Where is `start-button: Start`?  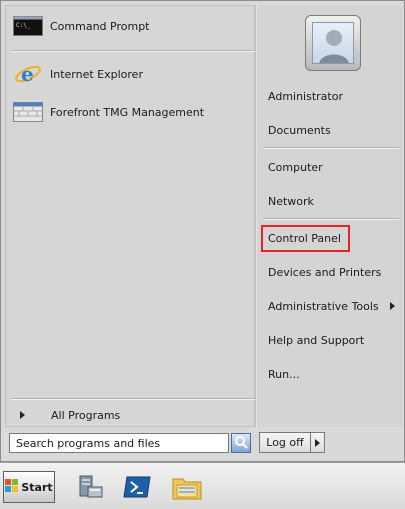 start-button: Start is located at coordinates (29, 487).